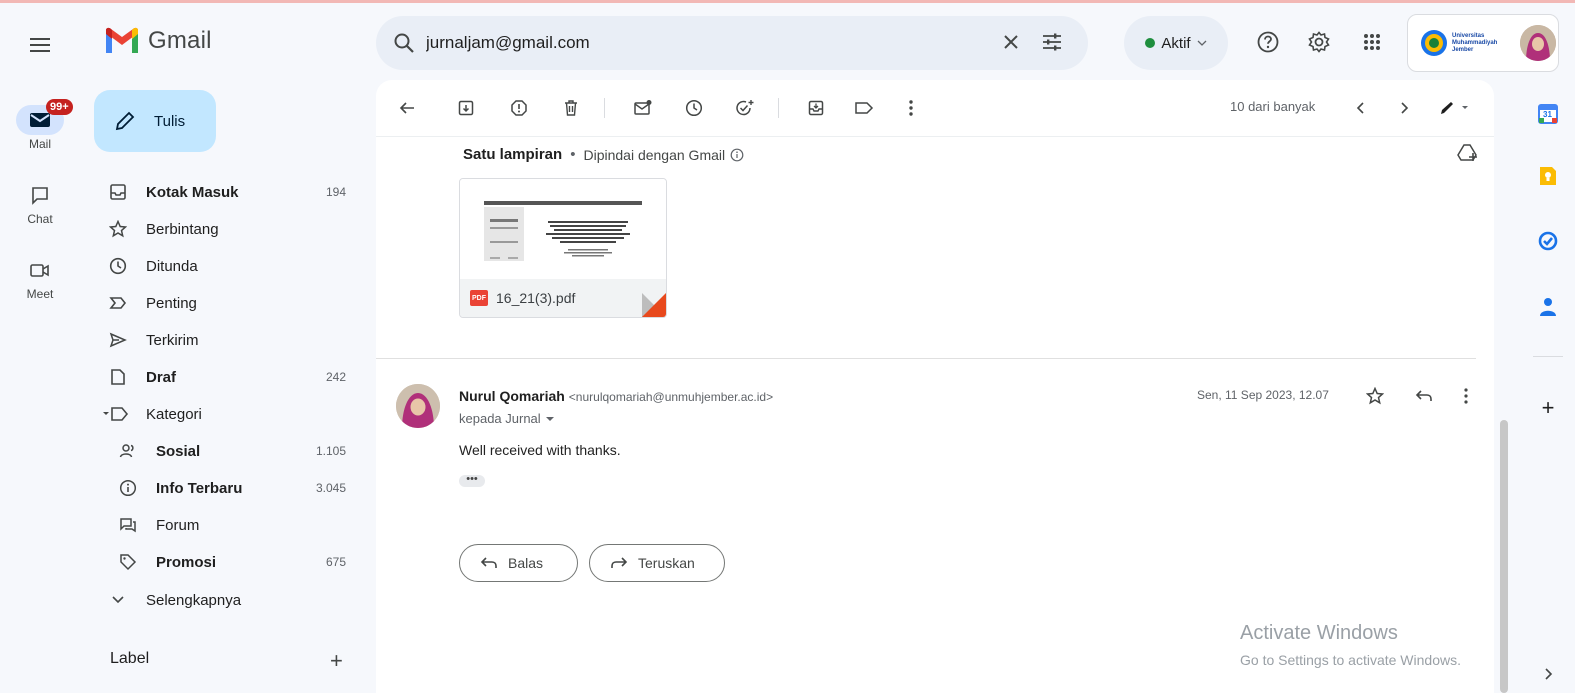  Describe the element at coordinates (563, 248) in the screenshot. I see `attachment-card: PDF 16_21(3).pdf` at that location.